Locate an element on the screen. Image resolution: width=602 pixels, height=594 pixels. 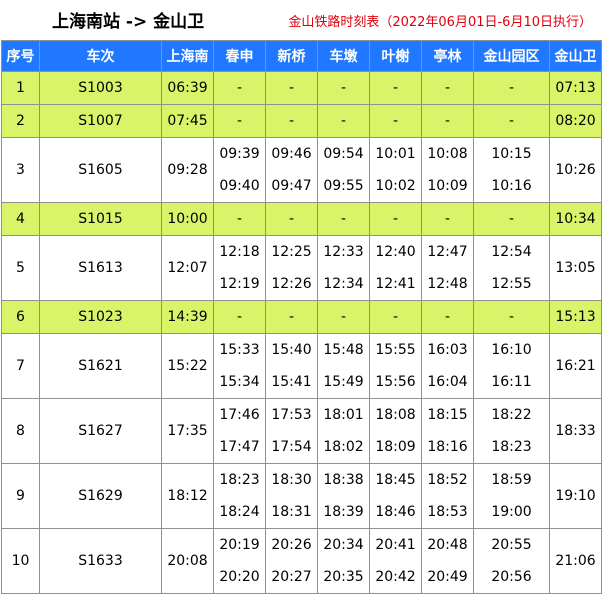
row-number: 8 is located at coordinates (20, 431).